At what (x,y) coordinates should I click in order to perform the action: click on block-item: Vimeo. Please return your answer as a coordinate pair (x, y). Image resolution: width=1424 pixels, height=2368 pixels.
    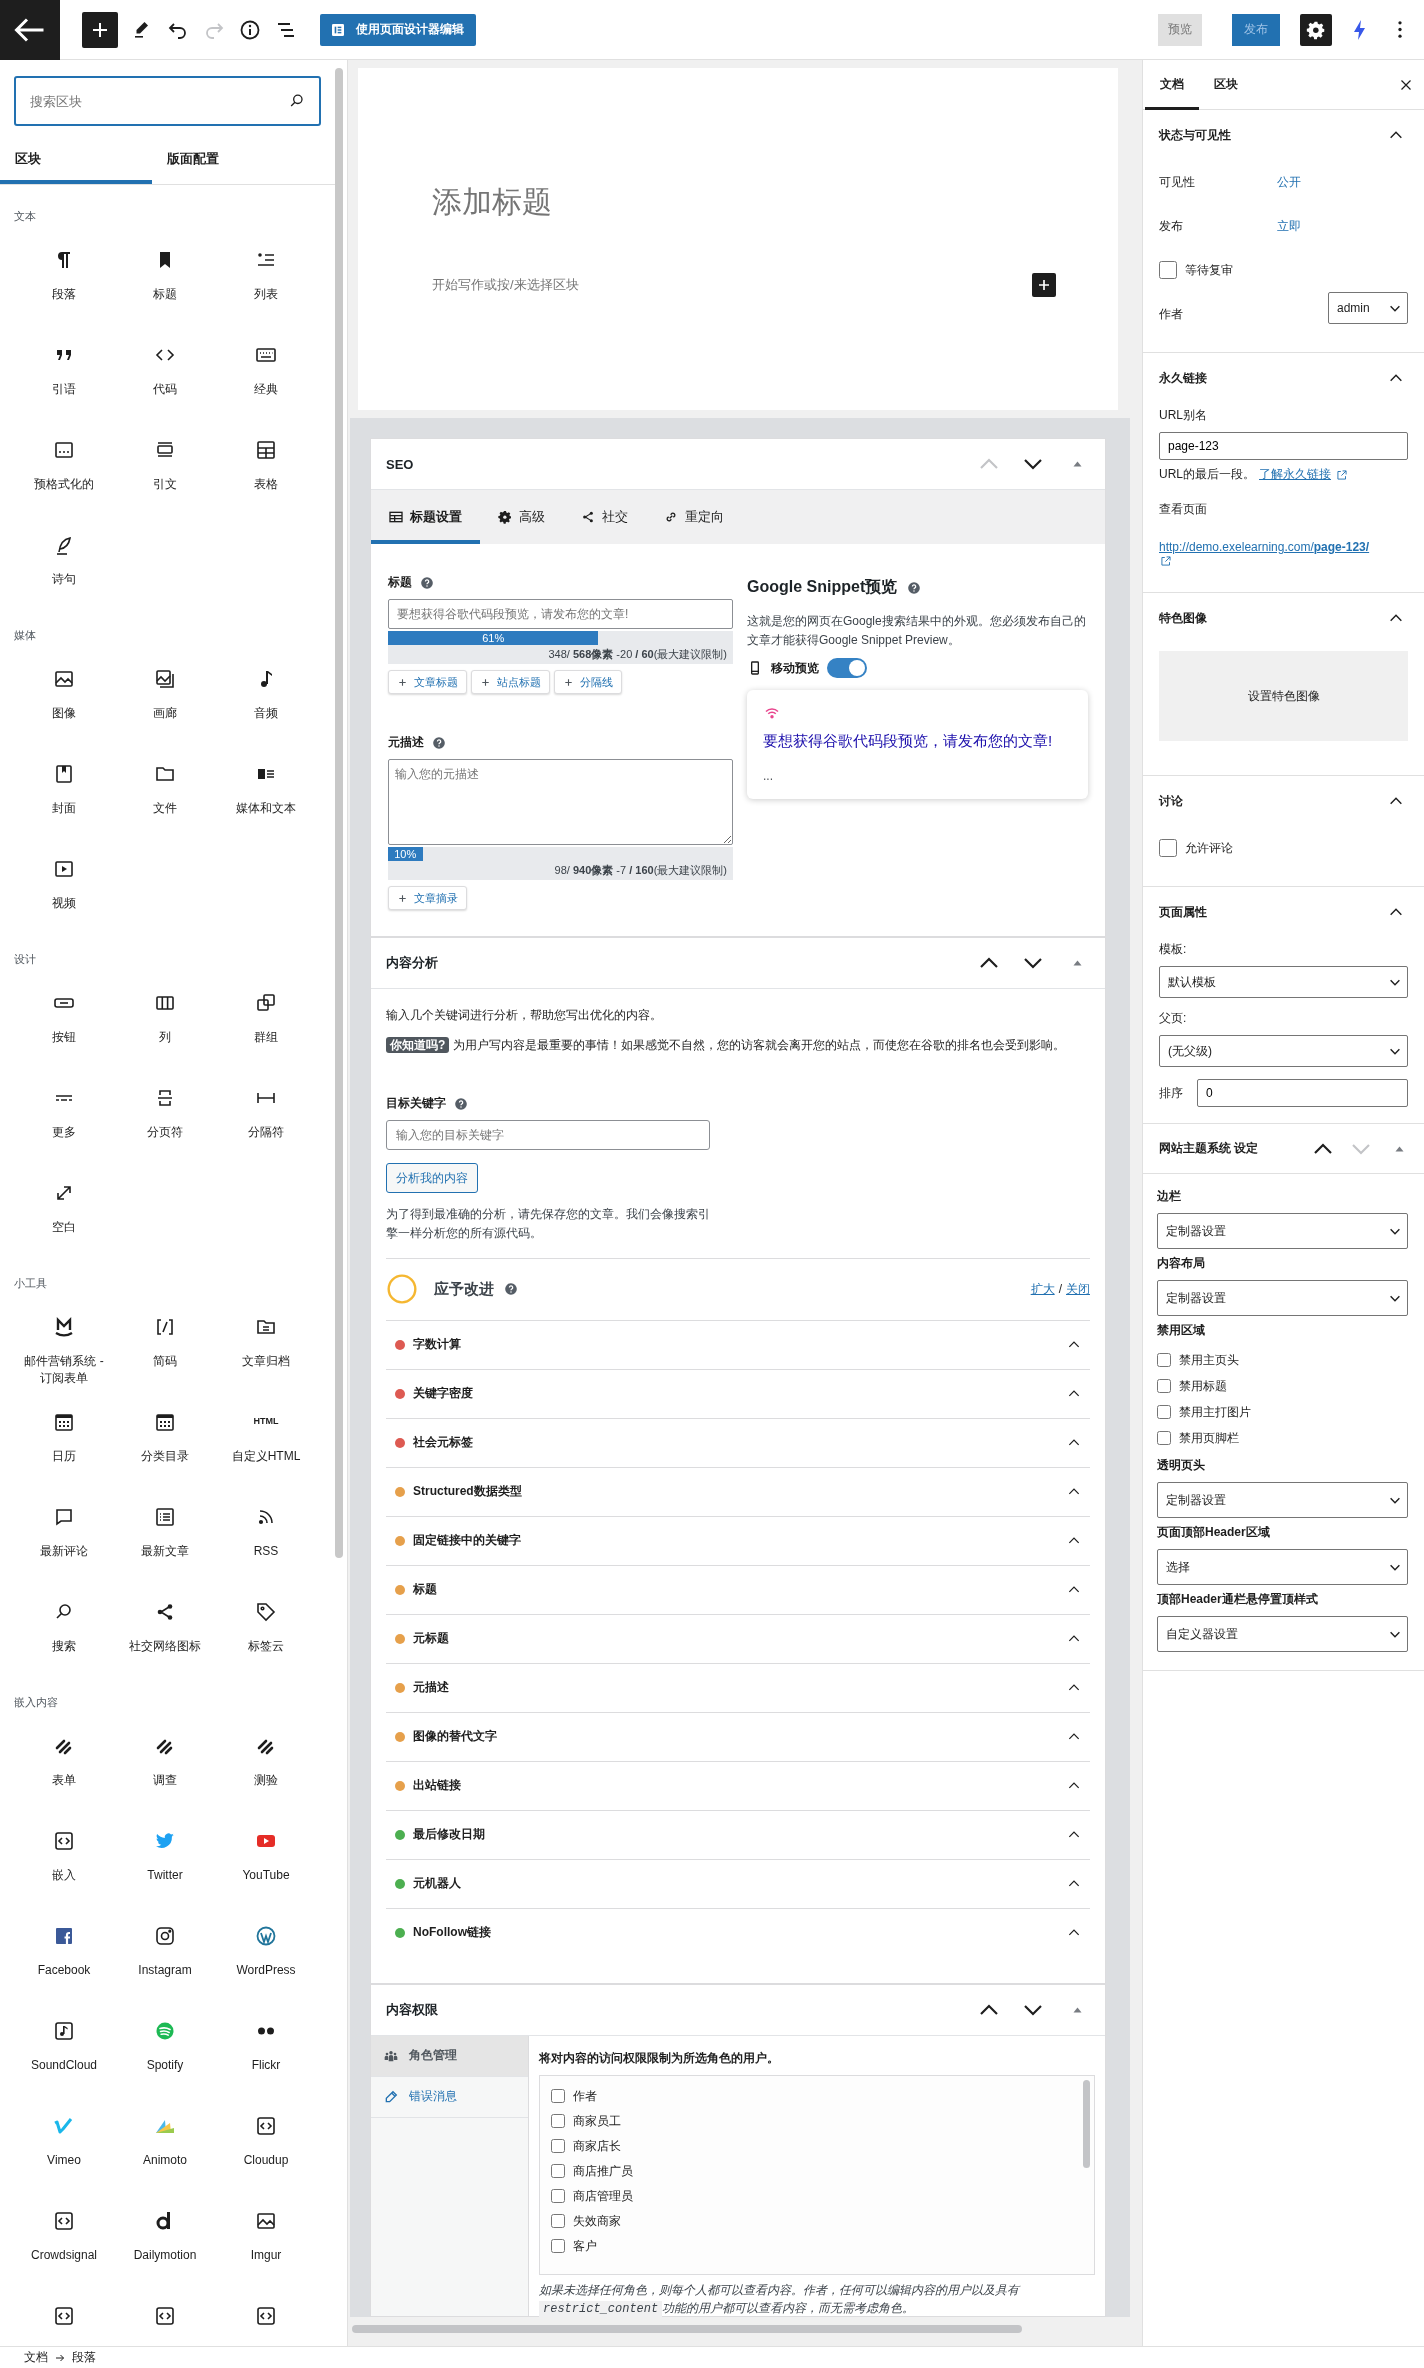
    Looking at the image, I should click on (64, 2151).